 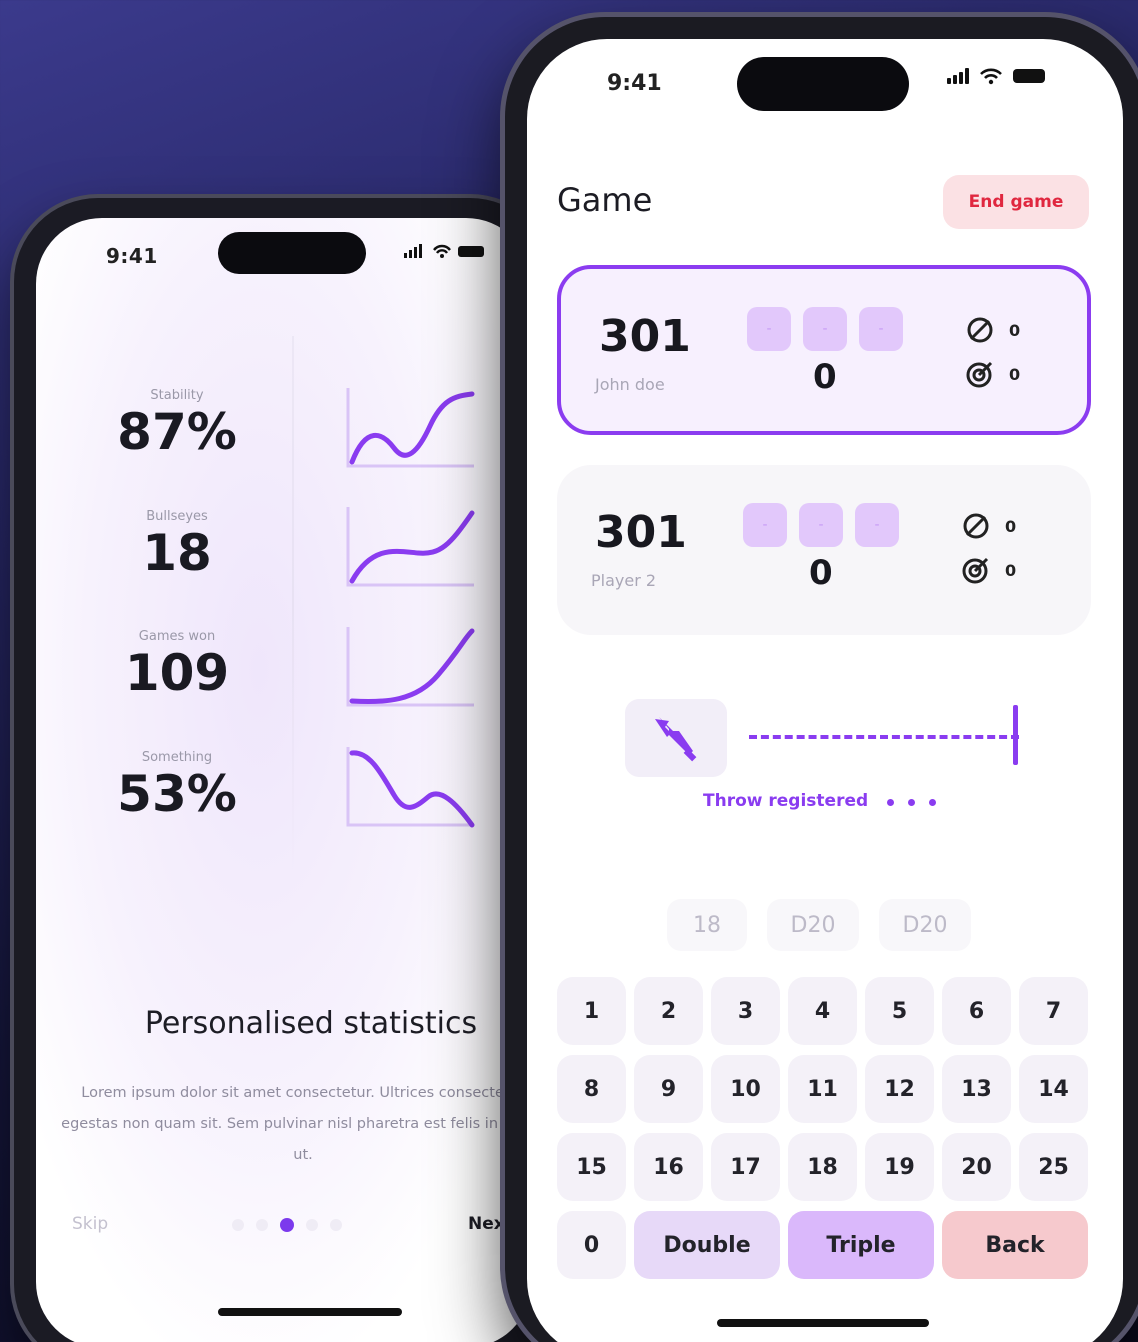 What do you see at coordinates (177, 516) in the screenshot?
I see `stat-label: Bullseyes` at bounding box center [177, 516].